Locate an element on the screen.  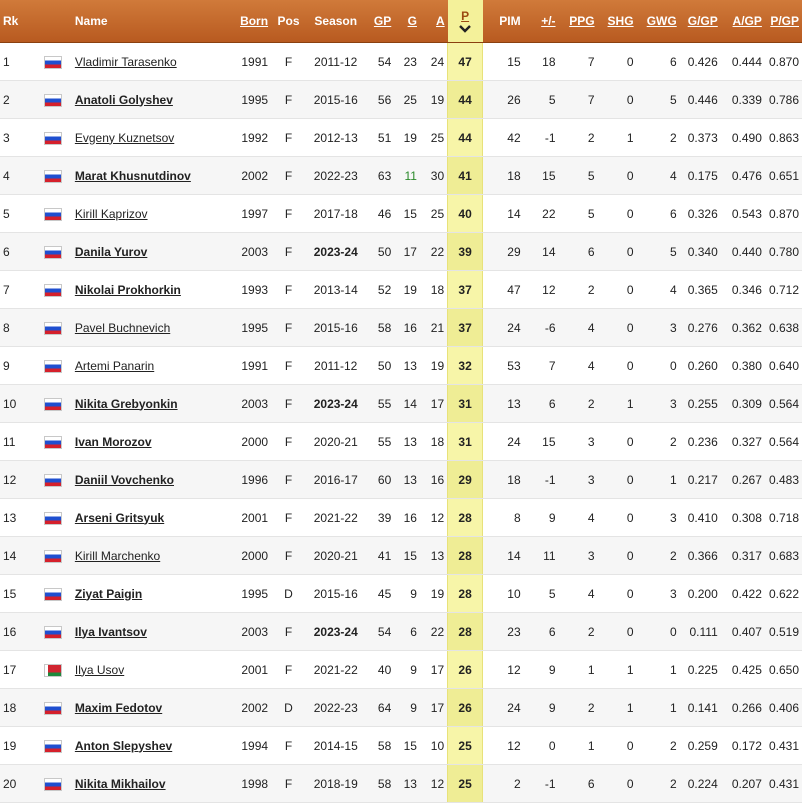
player-name-link: Ilya Usov is located at coordinates (99, 670).